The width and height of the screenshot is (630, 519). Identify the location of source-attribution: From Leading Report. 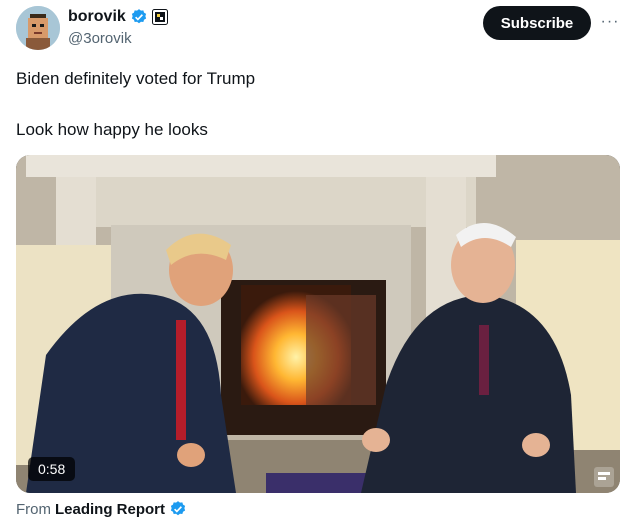
(101, 509).